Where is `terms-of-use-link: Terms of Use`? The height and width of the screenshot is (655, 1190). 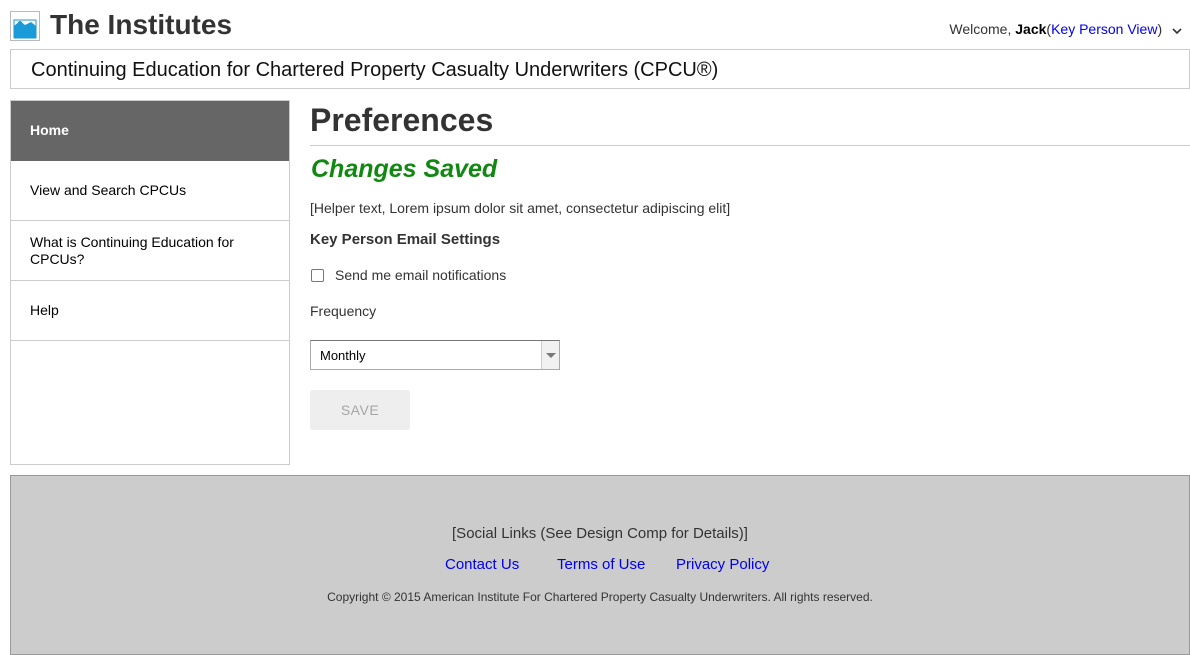
terms-of-use-link: Terms of Use is located at coordinates (601, 565).